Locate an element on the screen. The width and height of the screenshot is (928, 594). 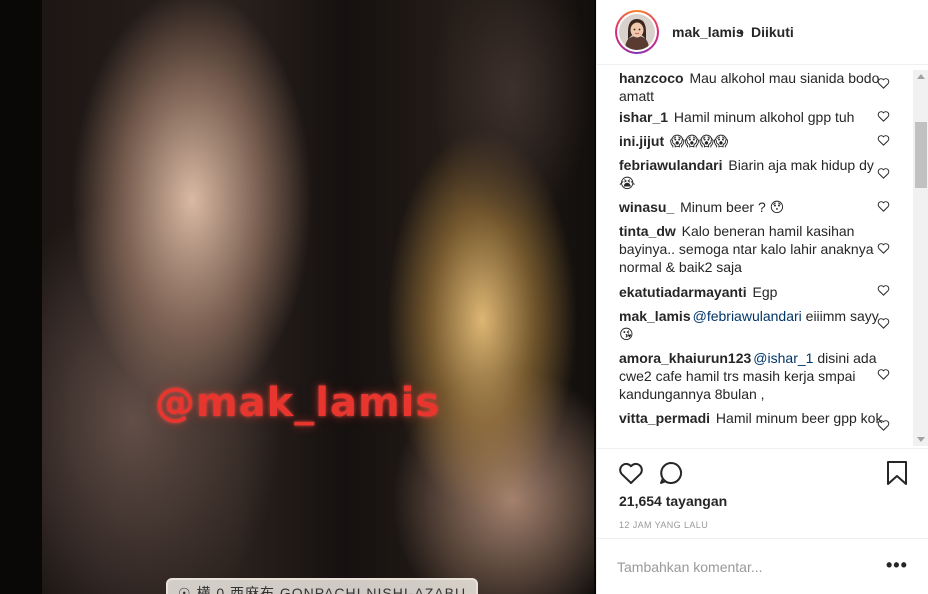
comments-scrollbar is located at coordinates (920, 258).